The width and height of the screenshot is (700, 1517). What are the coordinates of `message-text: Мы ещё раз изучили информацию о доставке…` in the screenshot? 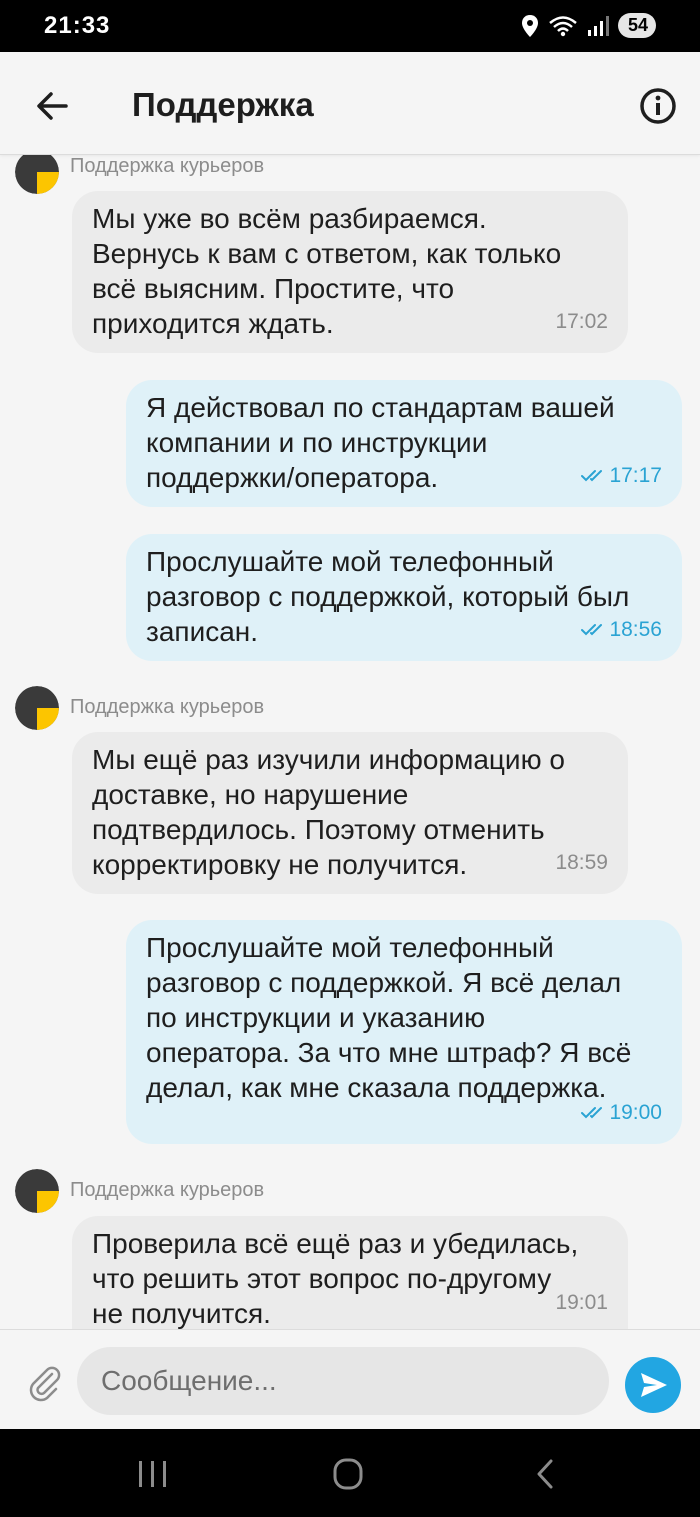 It's located at (328, 812).